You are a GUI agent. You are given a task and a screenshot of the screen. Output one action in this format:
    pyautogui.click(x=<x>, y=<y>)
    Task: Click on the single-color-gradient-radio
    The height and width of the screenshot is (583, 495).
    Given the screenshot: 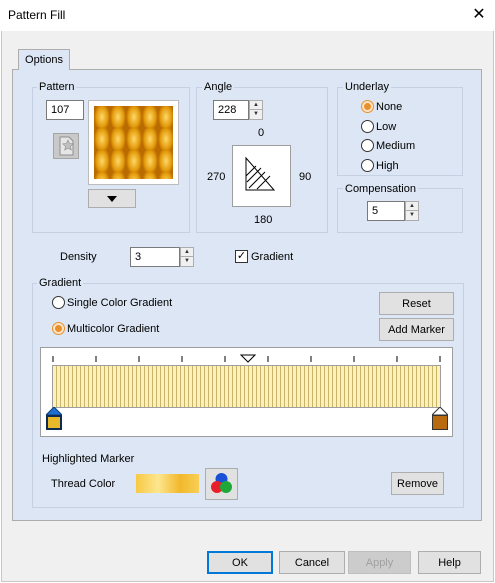 What is the action you would take?
    pyautogui.click(x=58, y=302)
    